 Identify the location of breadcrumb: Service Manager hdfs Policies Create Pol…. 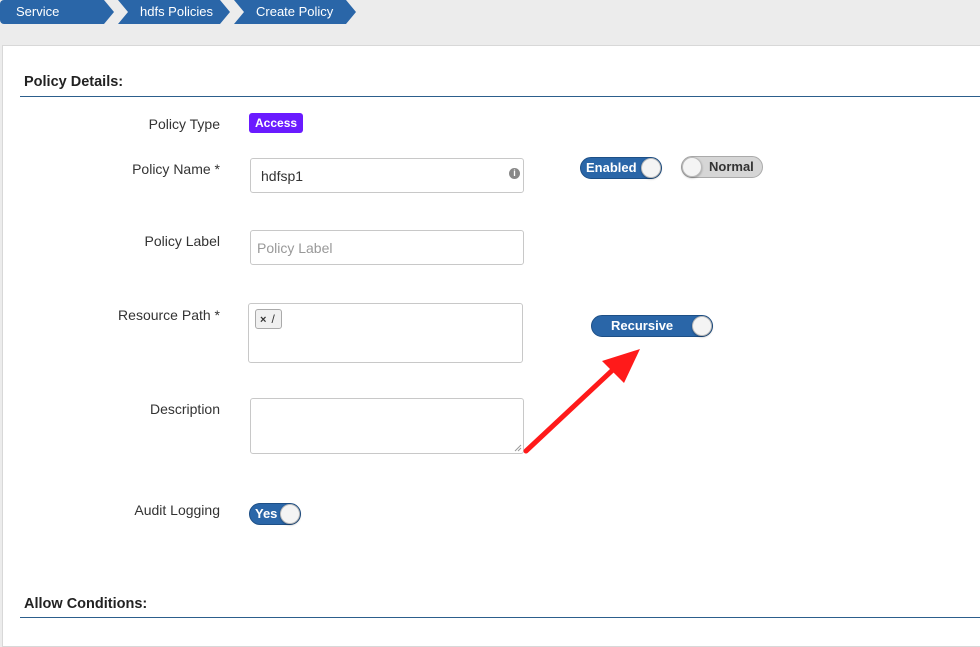
(180, 12).